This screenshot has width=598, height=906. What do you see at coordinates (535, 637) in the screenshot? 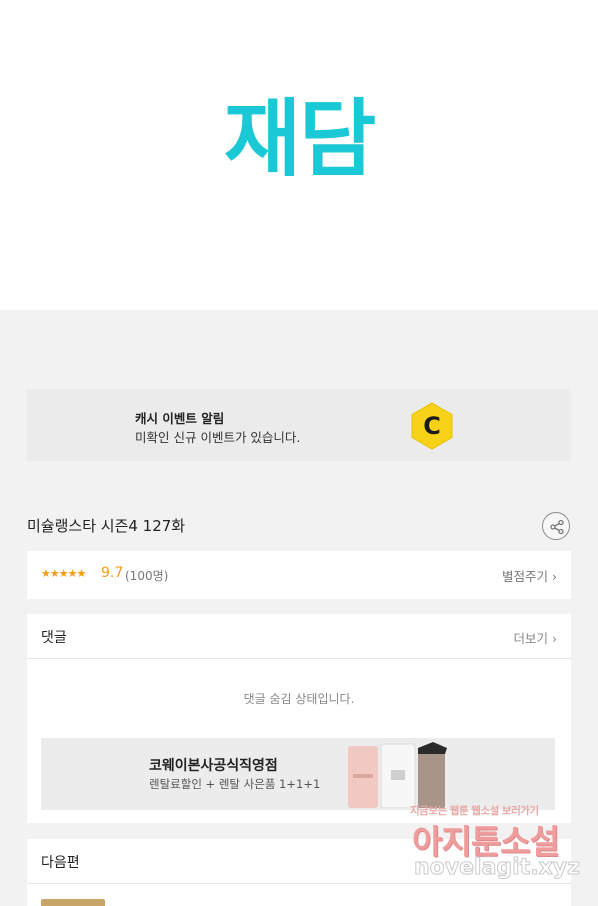
I see `comments-more-link: 더보기 ›` at bounding box center [535, 637].